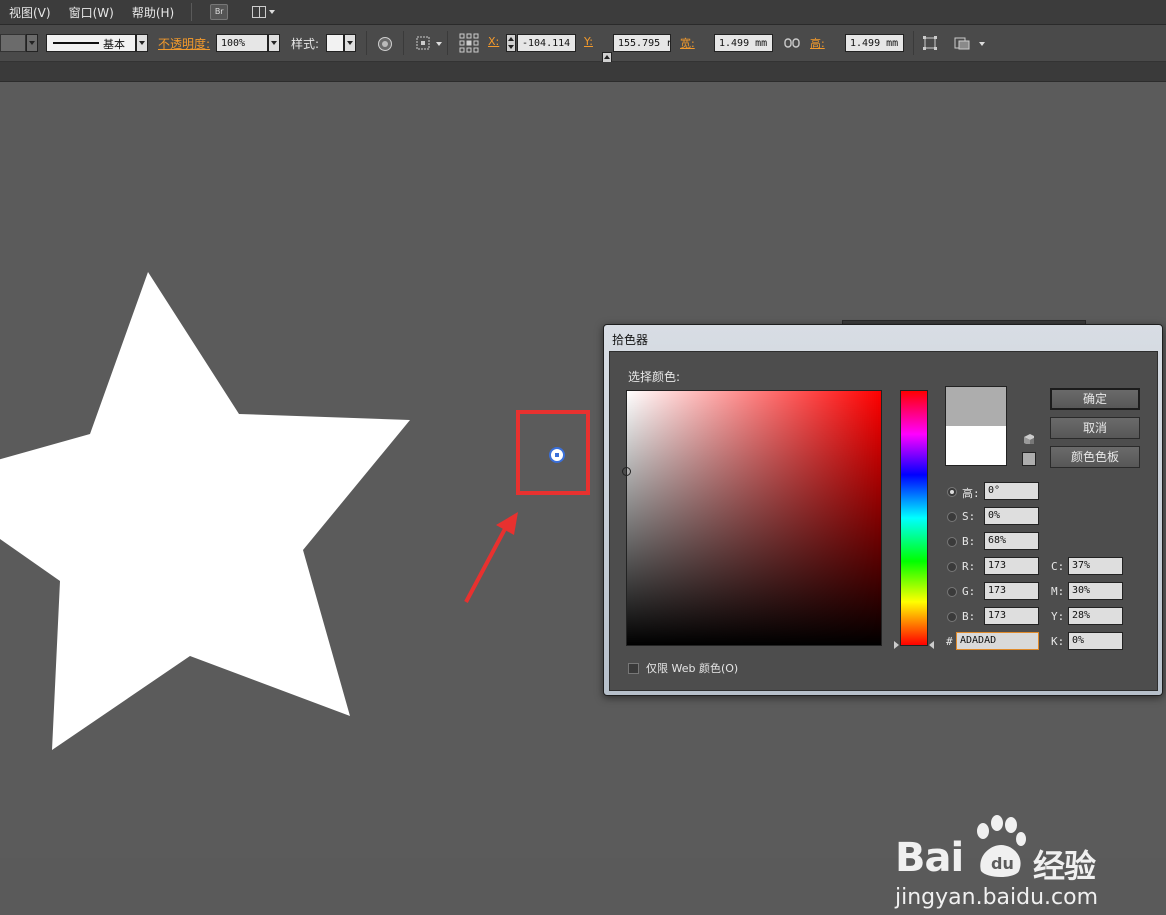  What do you see at coordinates (969, 566) in the screenshot?
I see `red-label: R:` at bounding box center [969, 566].